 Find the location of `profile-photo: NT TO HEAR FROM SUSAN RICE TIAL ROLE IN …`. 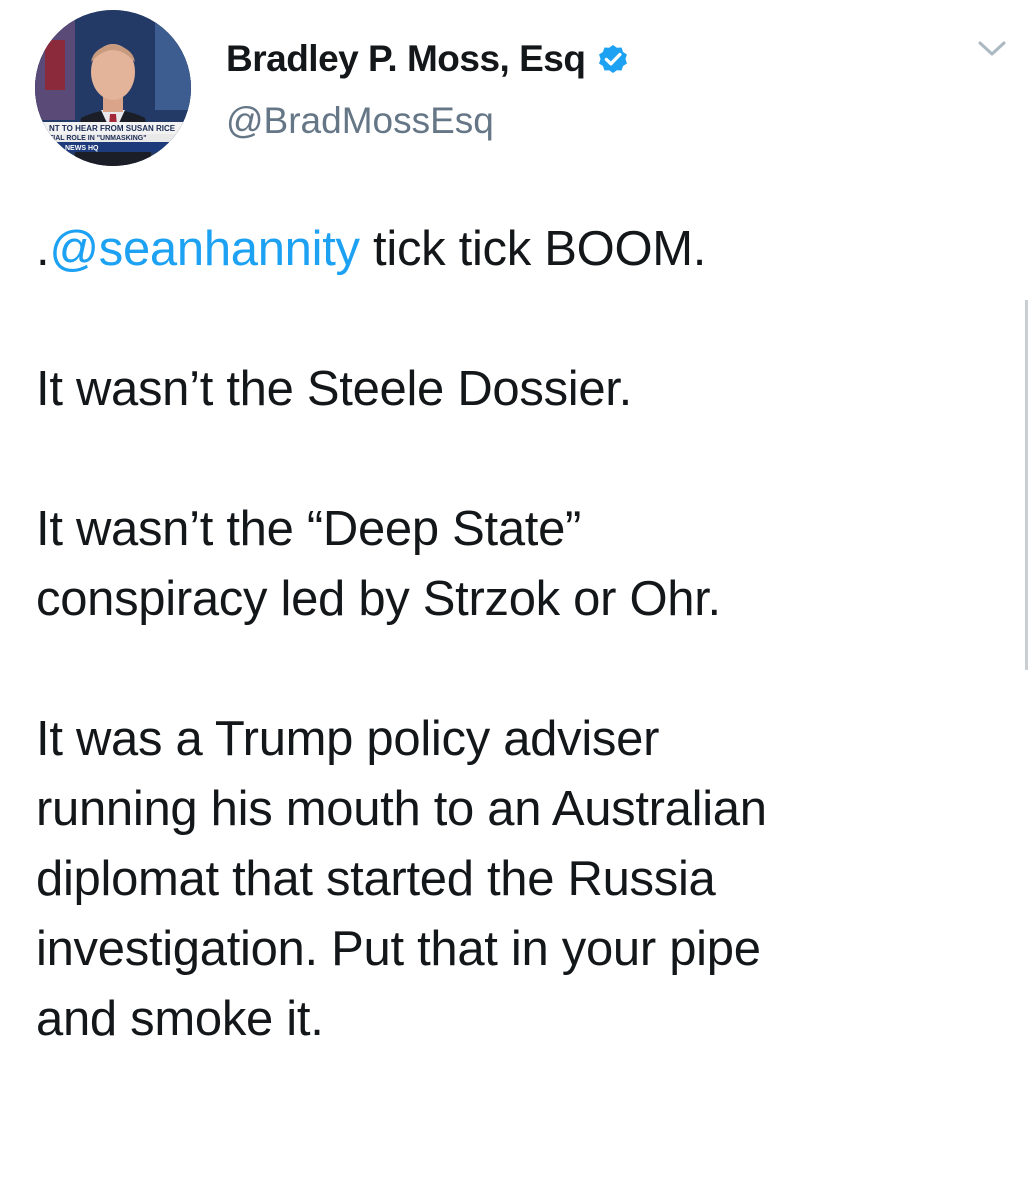

profile-photo: NT TO HEAR FROM SUSAN RICE TIAL ROLE IN … is located at coordinates (113, 88).